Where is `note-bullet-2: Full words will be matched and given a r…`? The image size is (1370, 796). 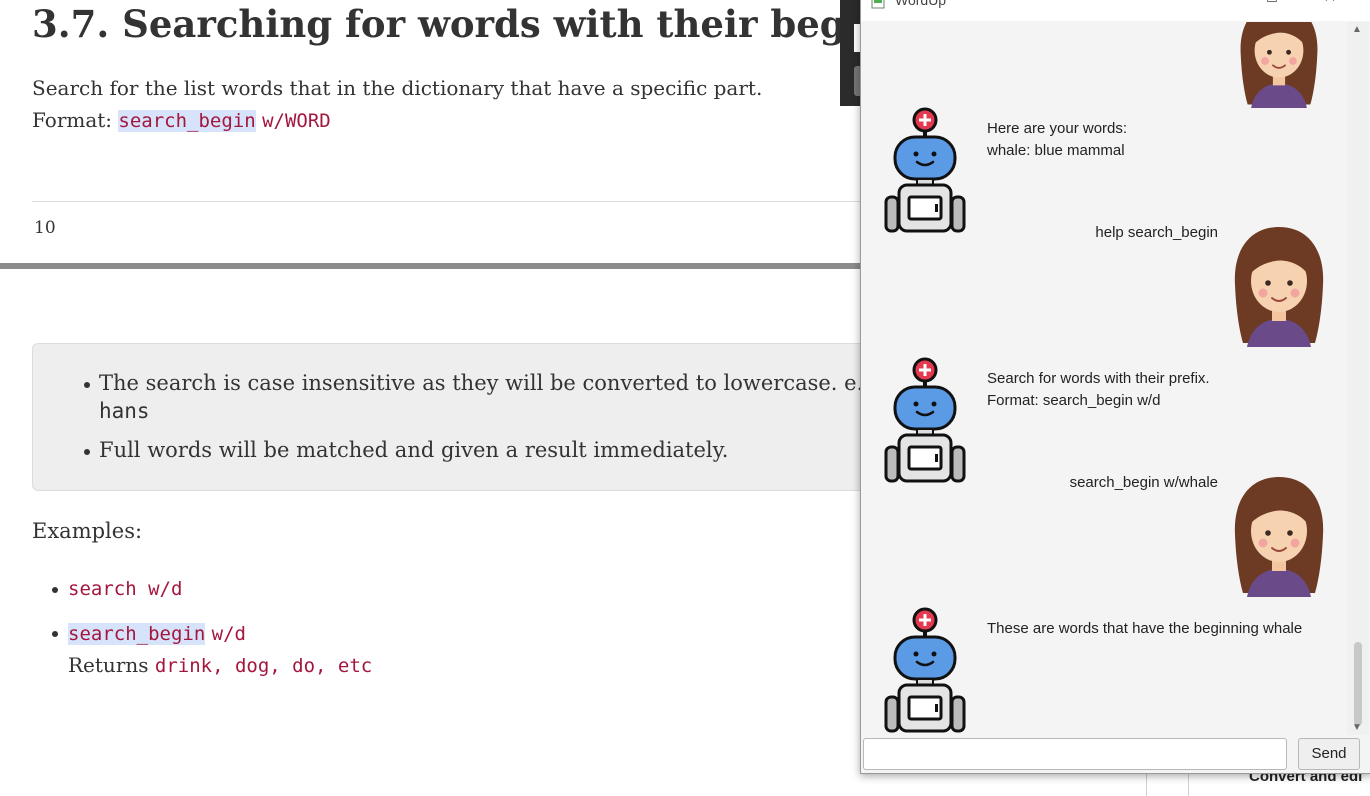
note-bullet-2: Full words will be matched and given a r… is located at coordinates (414, 450).